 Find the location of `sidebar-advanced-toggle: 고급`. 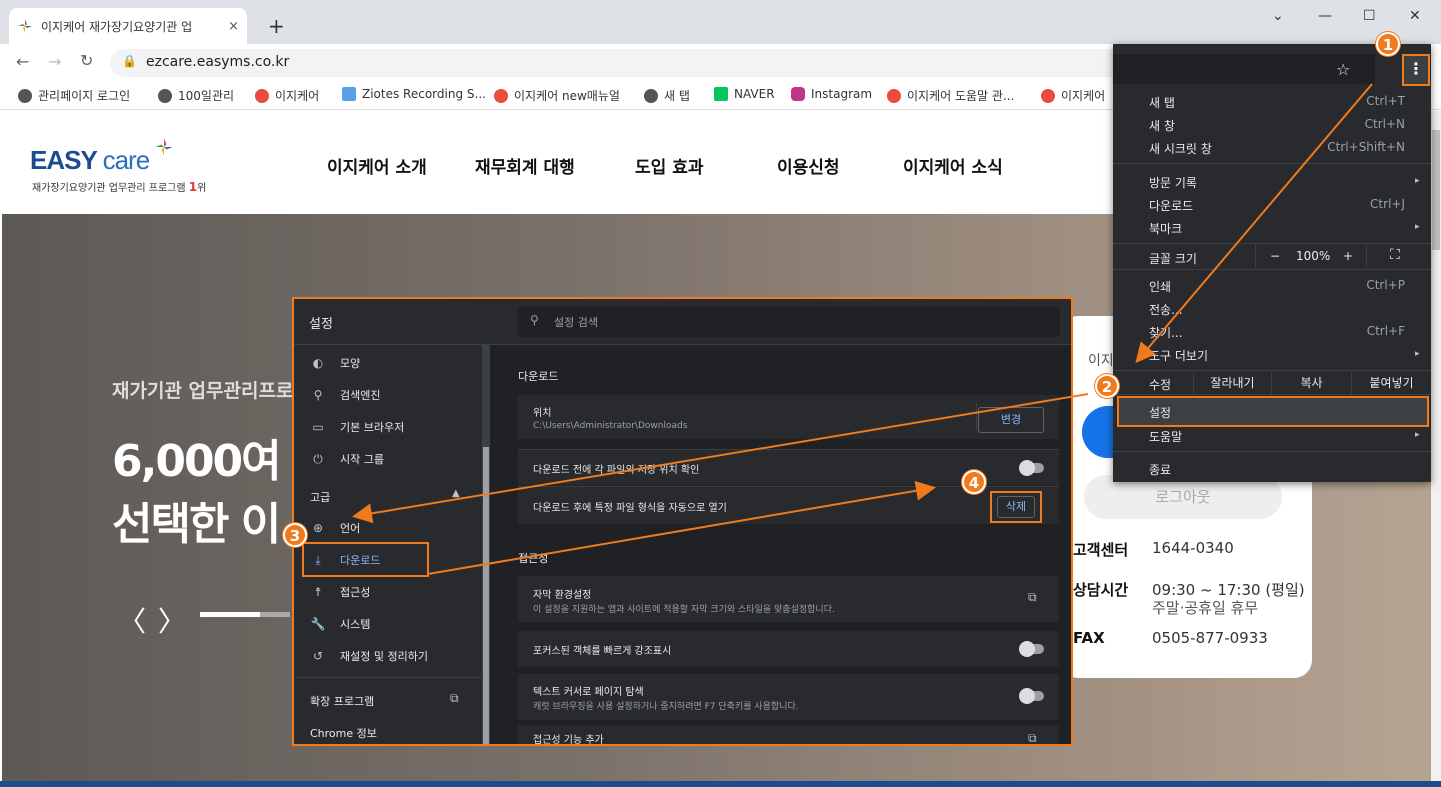

sidebar-advanced-toggle: 고급 is located at coordinates (320, 497).